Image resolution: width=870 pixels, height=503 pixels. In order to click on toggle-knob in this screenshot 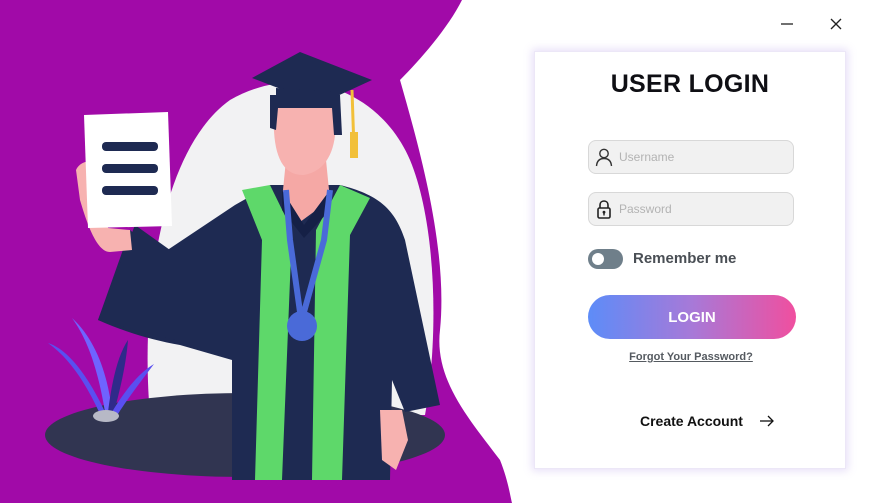, I will do `click(598, 259)`.